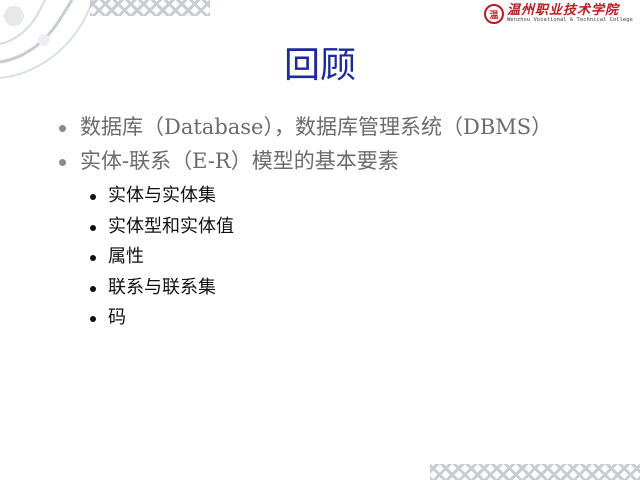 This screenshot has width=640, height=480. What do you see at coordinates (563, 11) in the screenshot?
I see `college-name-cn: 温州职业技术学院` at bounding box center [563, 11].